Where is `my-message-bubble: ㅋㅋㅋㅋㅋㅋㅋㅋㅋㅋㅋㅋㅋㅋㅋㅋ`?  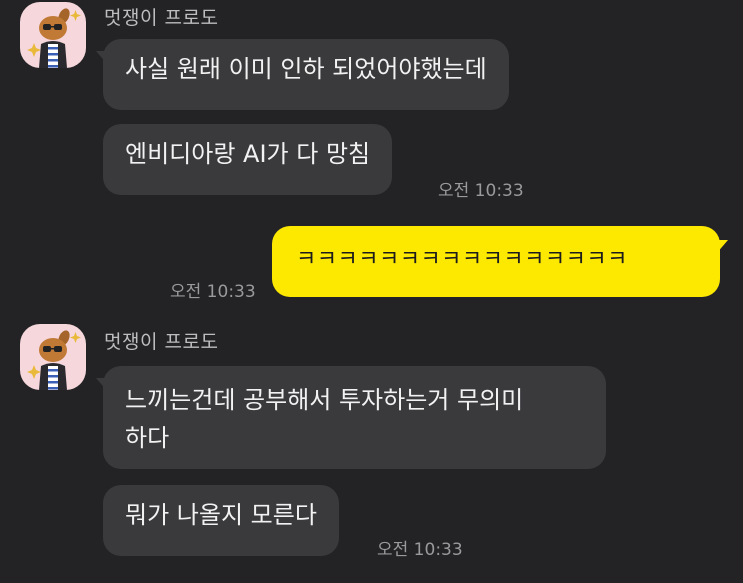 my-message-bubble: ㅋㅋㅋㅋㅋㅋㅋㅋㅋㅋㅋㅋㅋㅋㅋㅋ is located at coordinates (500, 261).